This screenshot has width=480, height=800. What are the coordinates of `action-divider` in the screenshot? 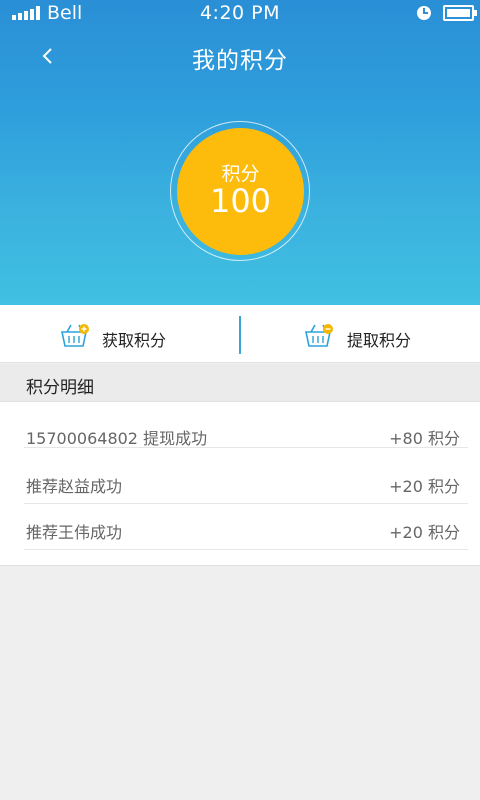 It's located at (240, 335).